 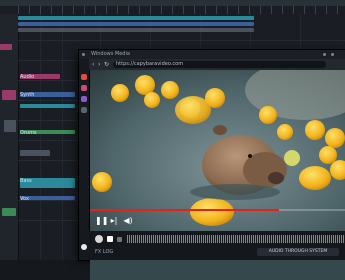 I want to click on browser-window-title: Windows Media, so click(x=110, y=54).